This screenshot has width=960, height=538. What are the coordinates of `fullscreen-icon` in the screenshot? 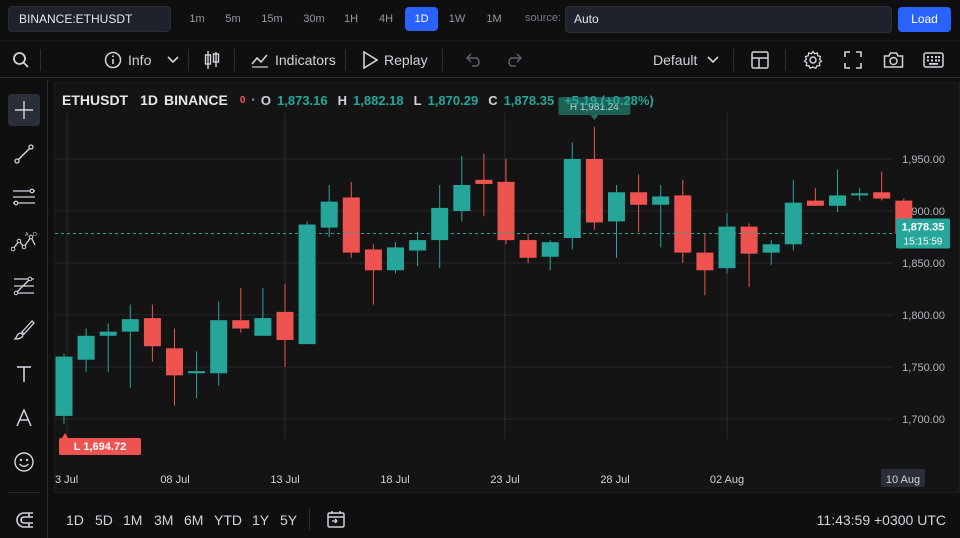 It's located at (853, 59).